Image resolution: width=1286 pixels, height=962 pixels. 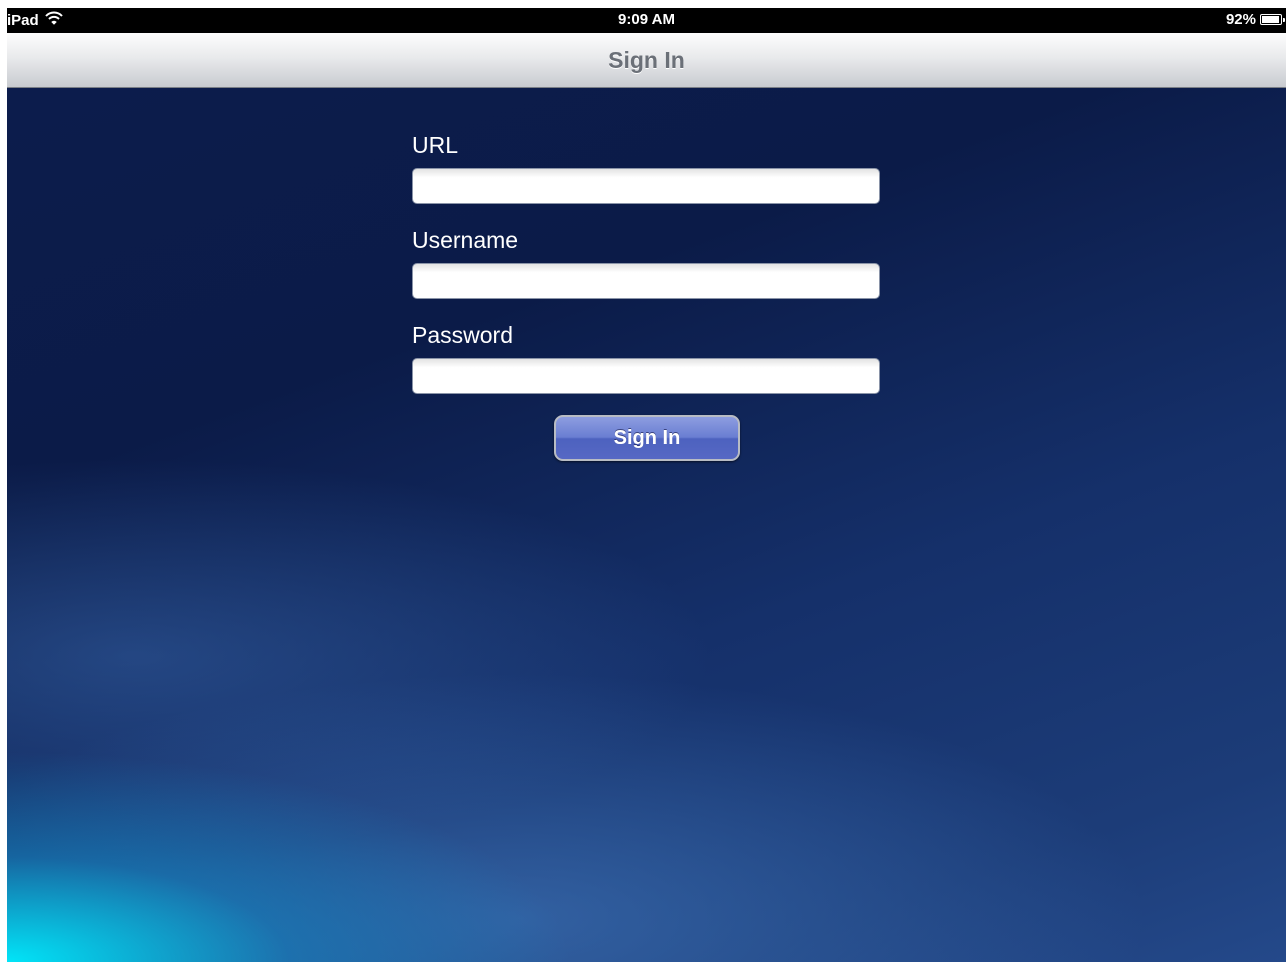 I want to click on page-title: Sign In, so click(x=646, y=60).